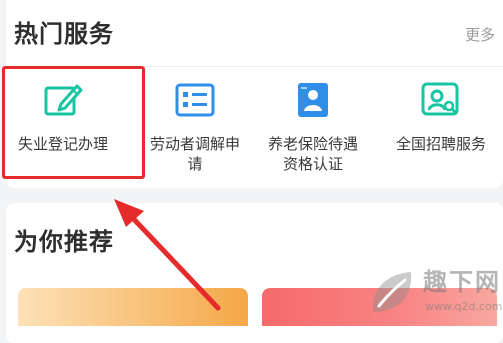 Image resolution: width=503 pixels, height=343 pixels. What do you see at coordinates (195, 128) in the screenshot?
I see `service-labor-mediation: 劳动者调解申 请` at bounding box center [195, 128].